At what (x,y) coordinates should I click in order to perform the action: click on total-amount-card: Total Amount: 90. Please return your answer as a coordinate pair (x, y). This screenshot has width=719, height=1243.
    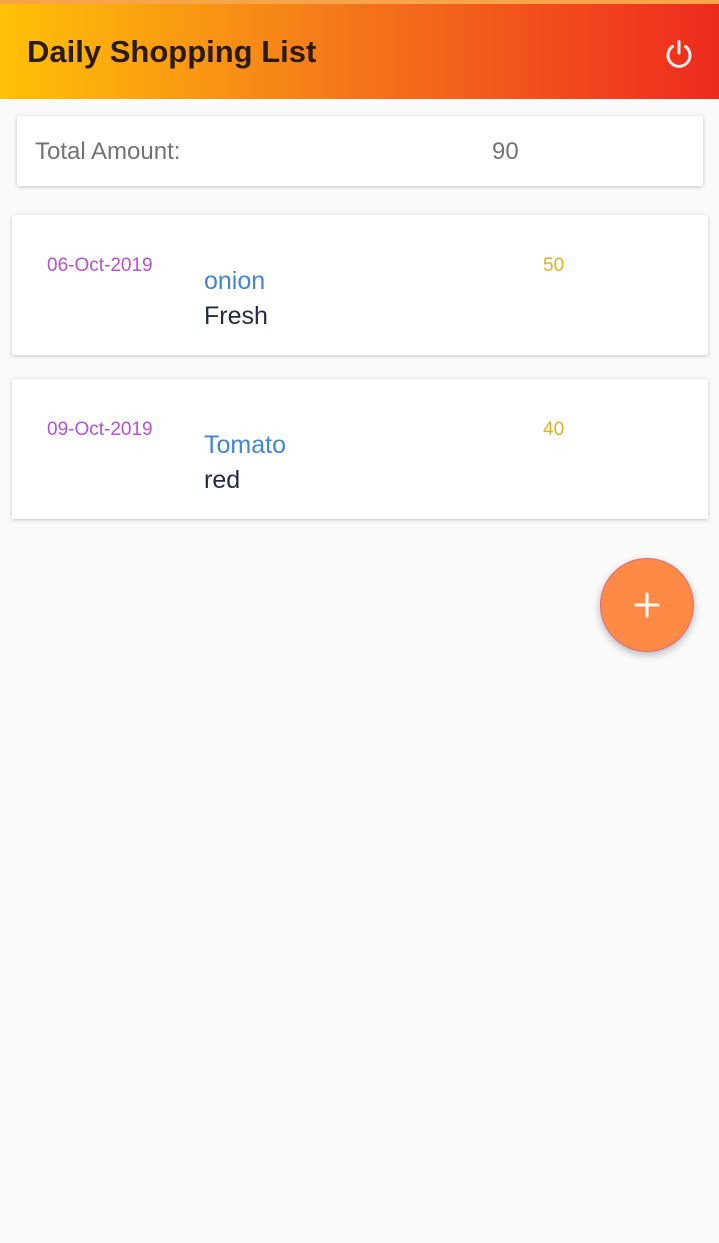
    Looking at the image, I should click on (360, 151).